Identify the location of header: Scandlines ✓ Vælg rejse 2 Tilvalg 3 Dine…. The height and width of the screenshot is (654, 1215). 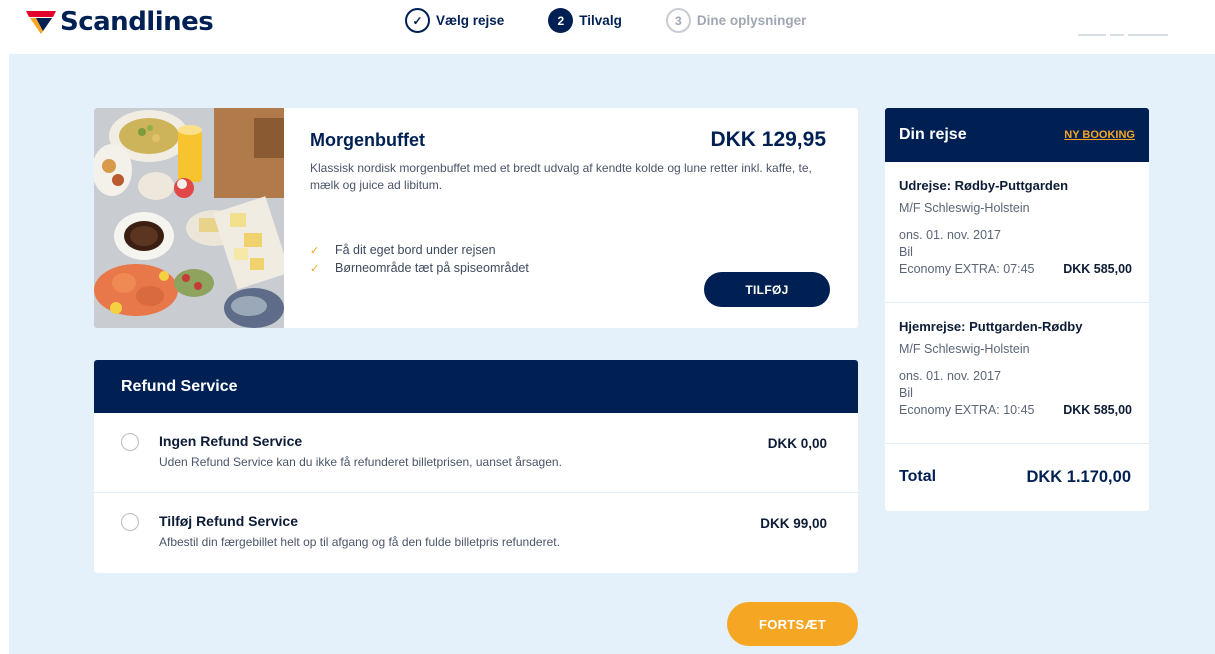
(607, 27).